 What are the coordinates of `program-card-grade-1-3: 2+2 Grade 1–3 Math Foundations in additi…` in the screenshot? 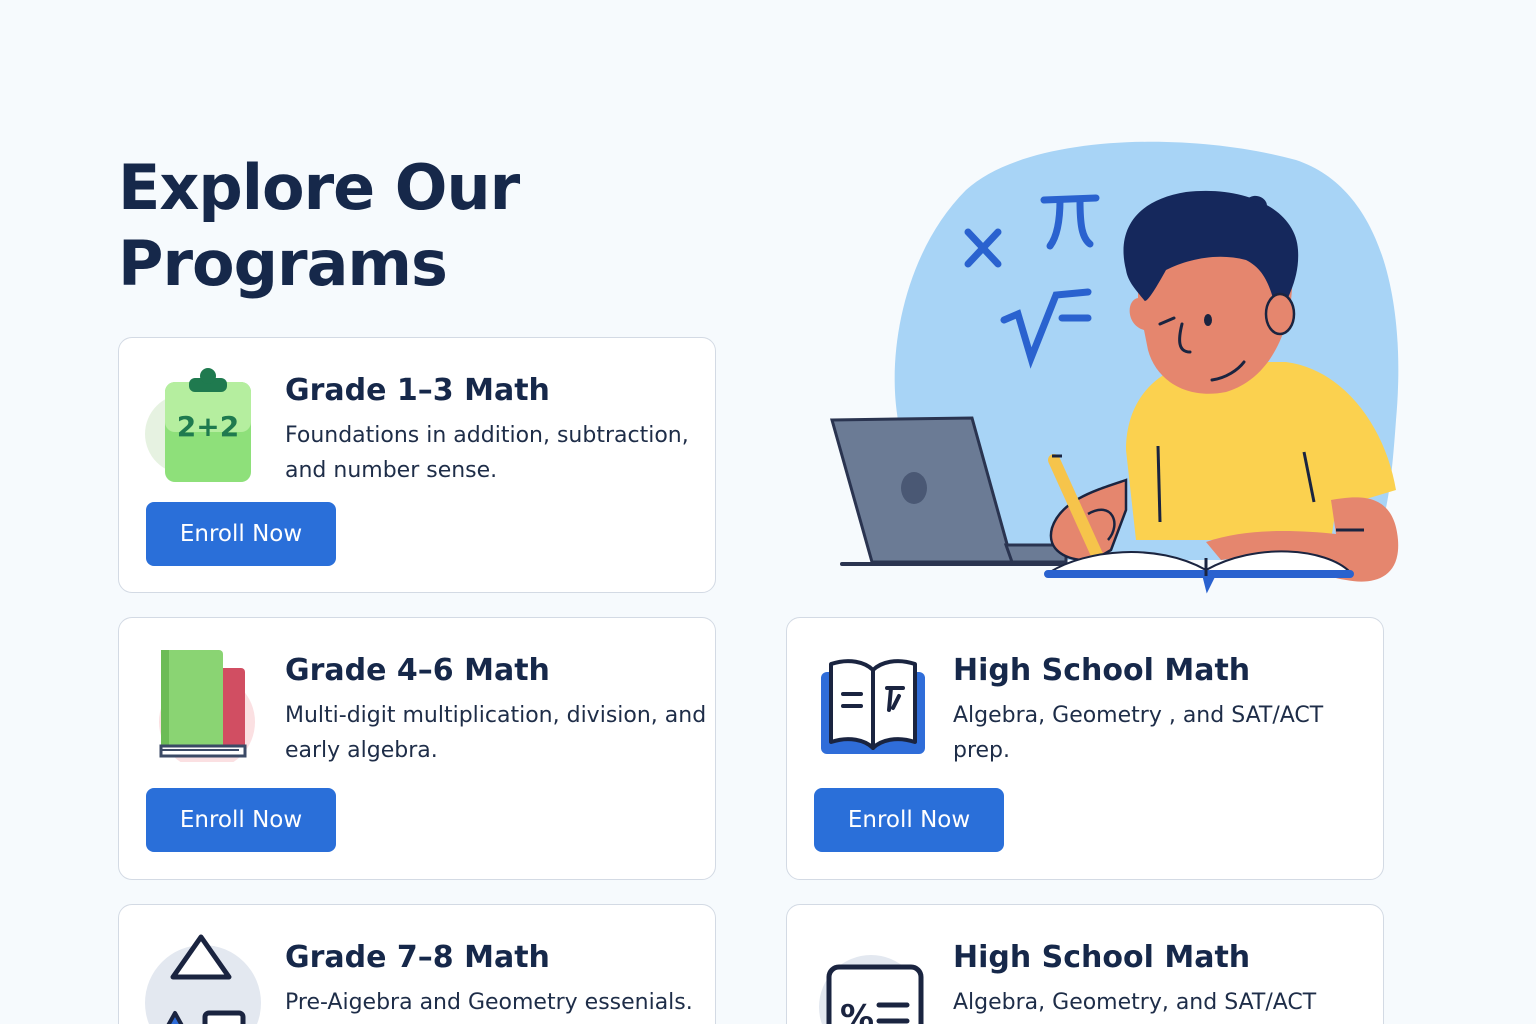 It's located at (417, 465).